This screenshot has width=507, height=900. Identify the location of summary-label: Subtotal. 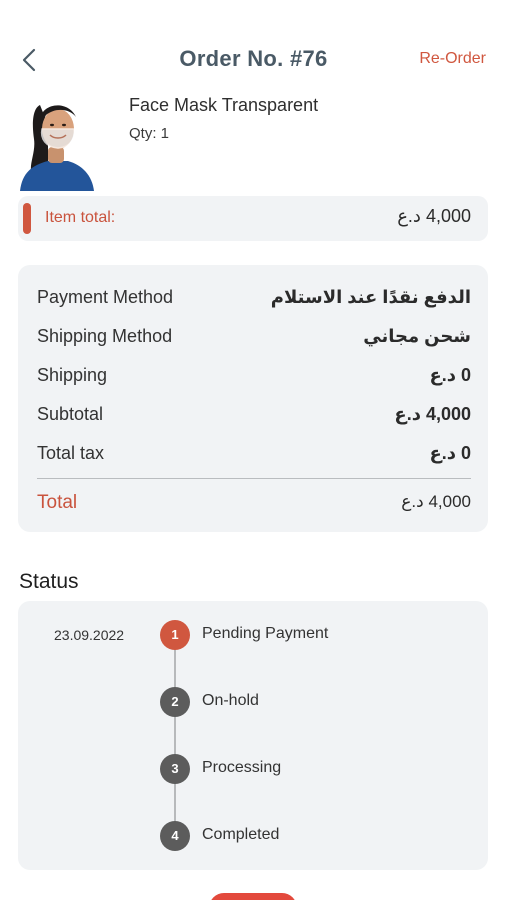
(70, 414).